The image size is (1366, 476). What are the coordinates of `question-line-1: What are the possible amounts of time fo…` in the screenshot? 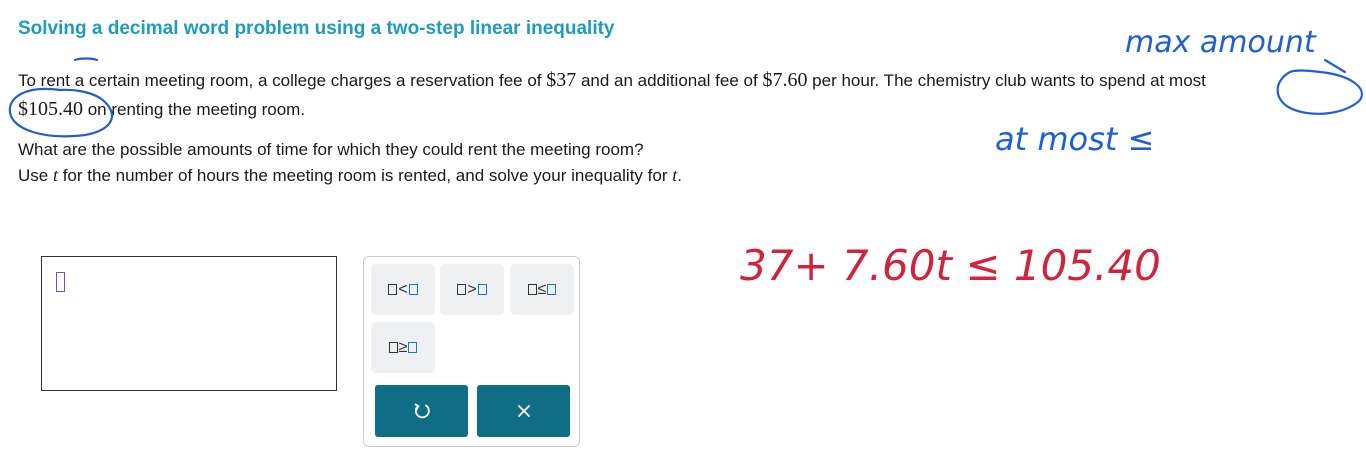 It's located at (331, 149).